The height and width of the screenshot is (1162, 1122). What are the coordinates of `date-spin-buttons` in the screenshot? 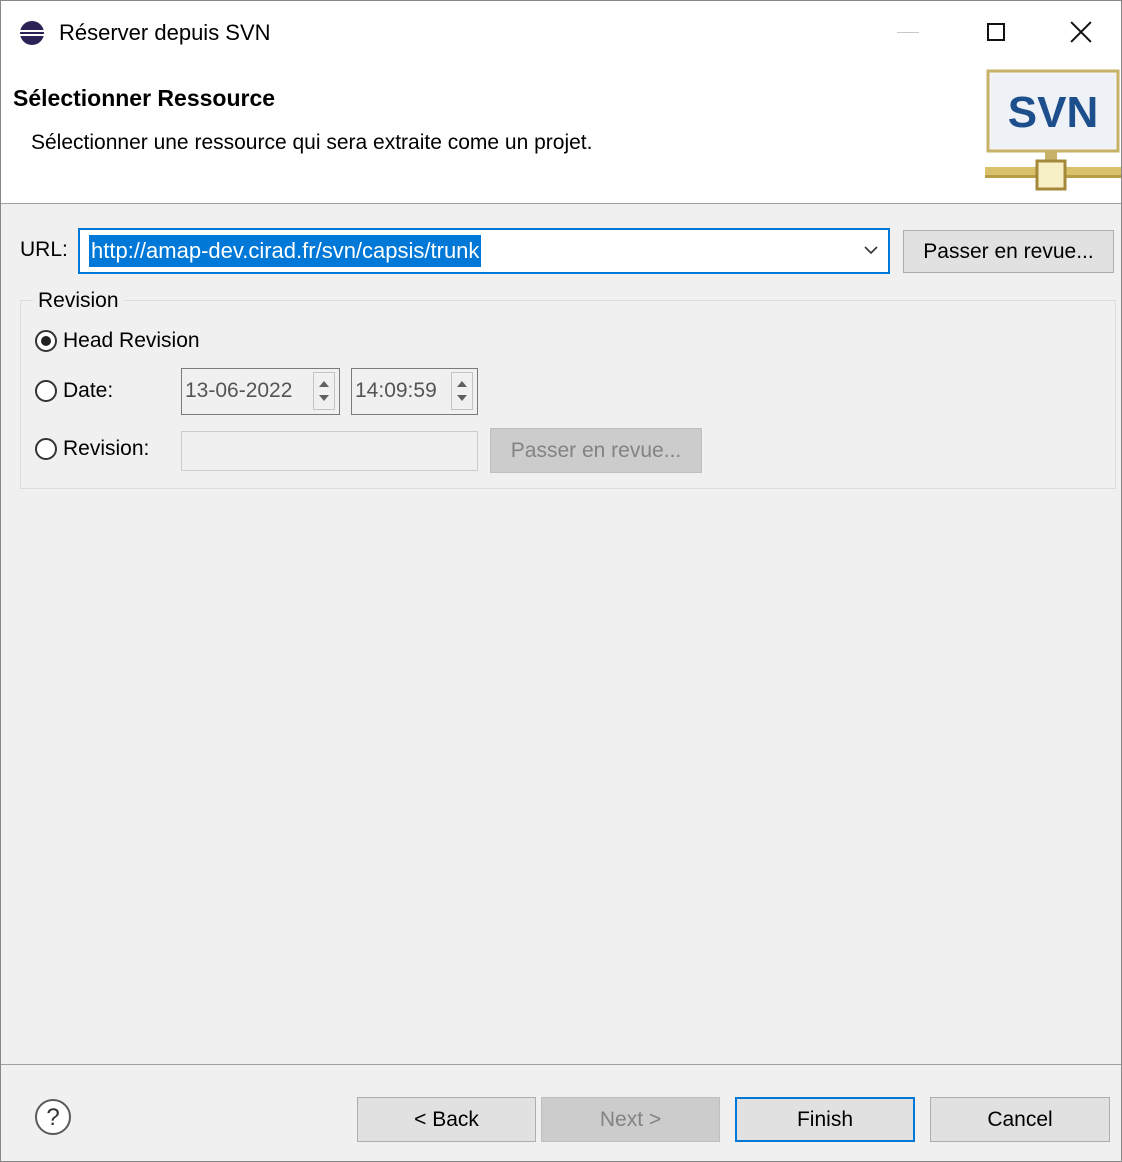 It's located at (324, 391).